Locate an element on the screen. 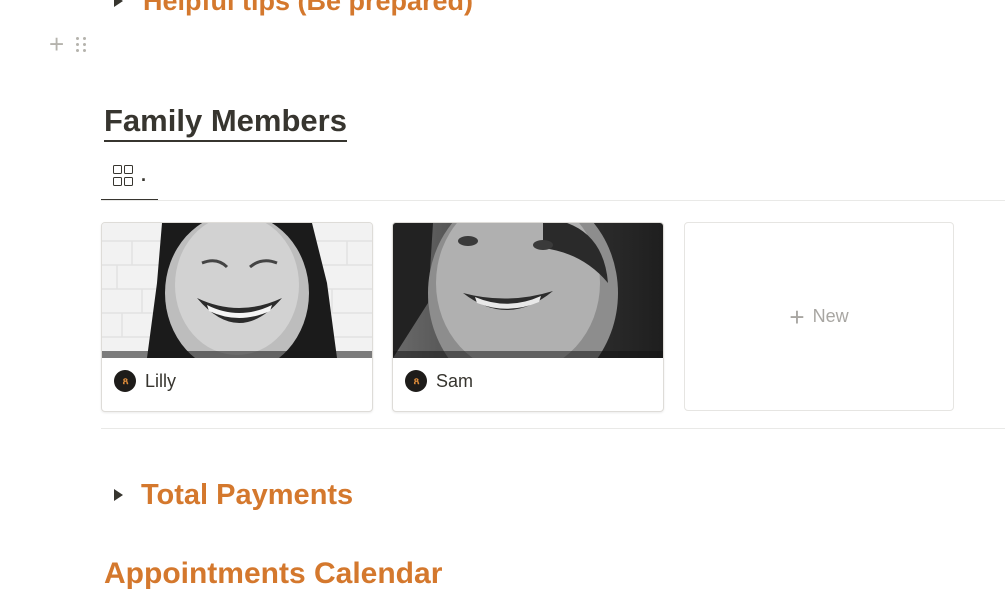  gallery-card-sam: ጸ Sam is located at coordinates (528, 317).